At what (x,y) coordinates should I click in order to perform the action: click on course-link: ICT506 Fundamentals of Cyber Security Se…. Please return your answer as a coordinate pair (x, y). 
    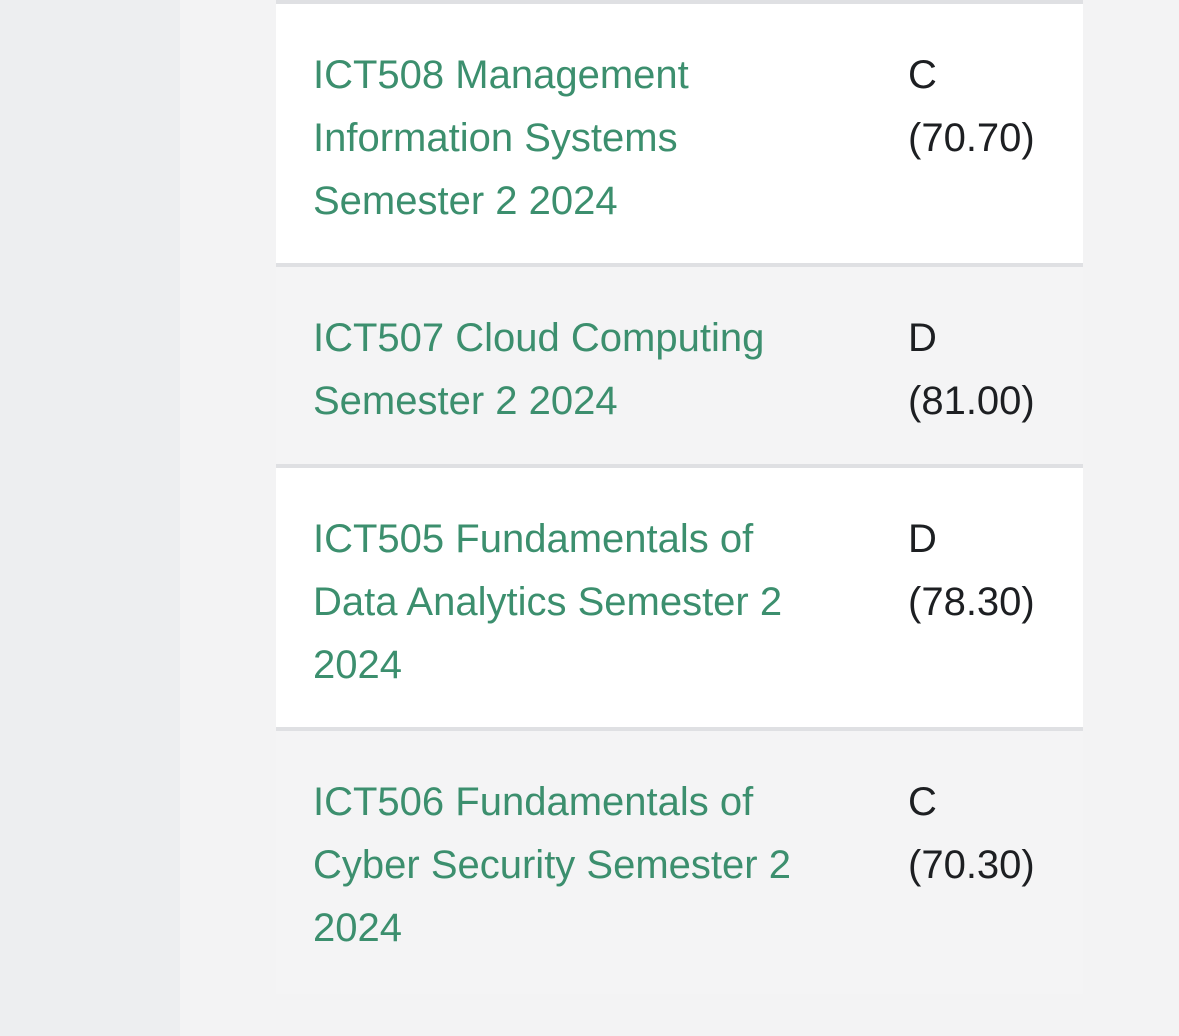
    Looking at the image, I should click on (573, 865).